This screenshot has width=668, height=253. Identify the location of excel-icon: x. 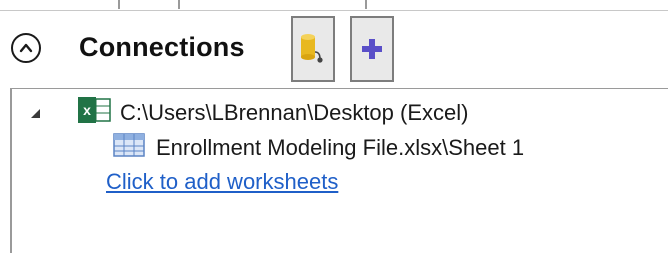
(94, 112).